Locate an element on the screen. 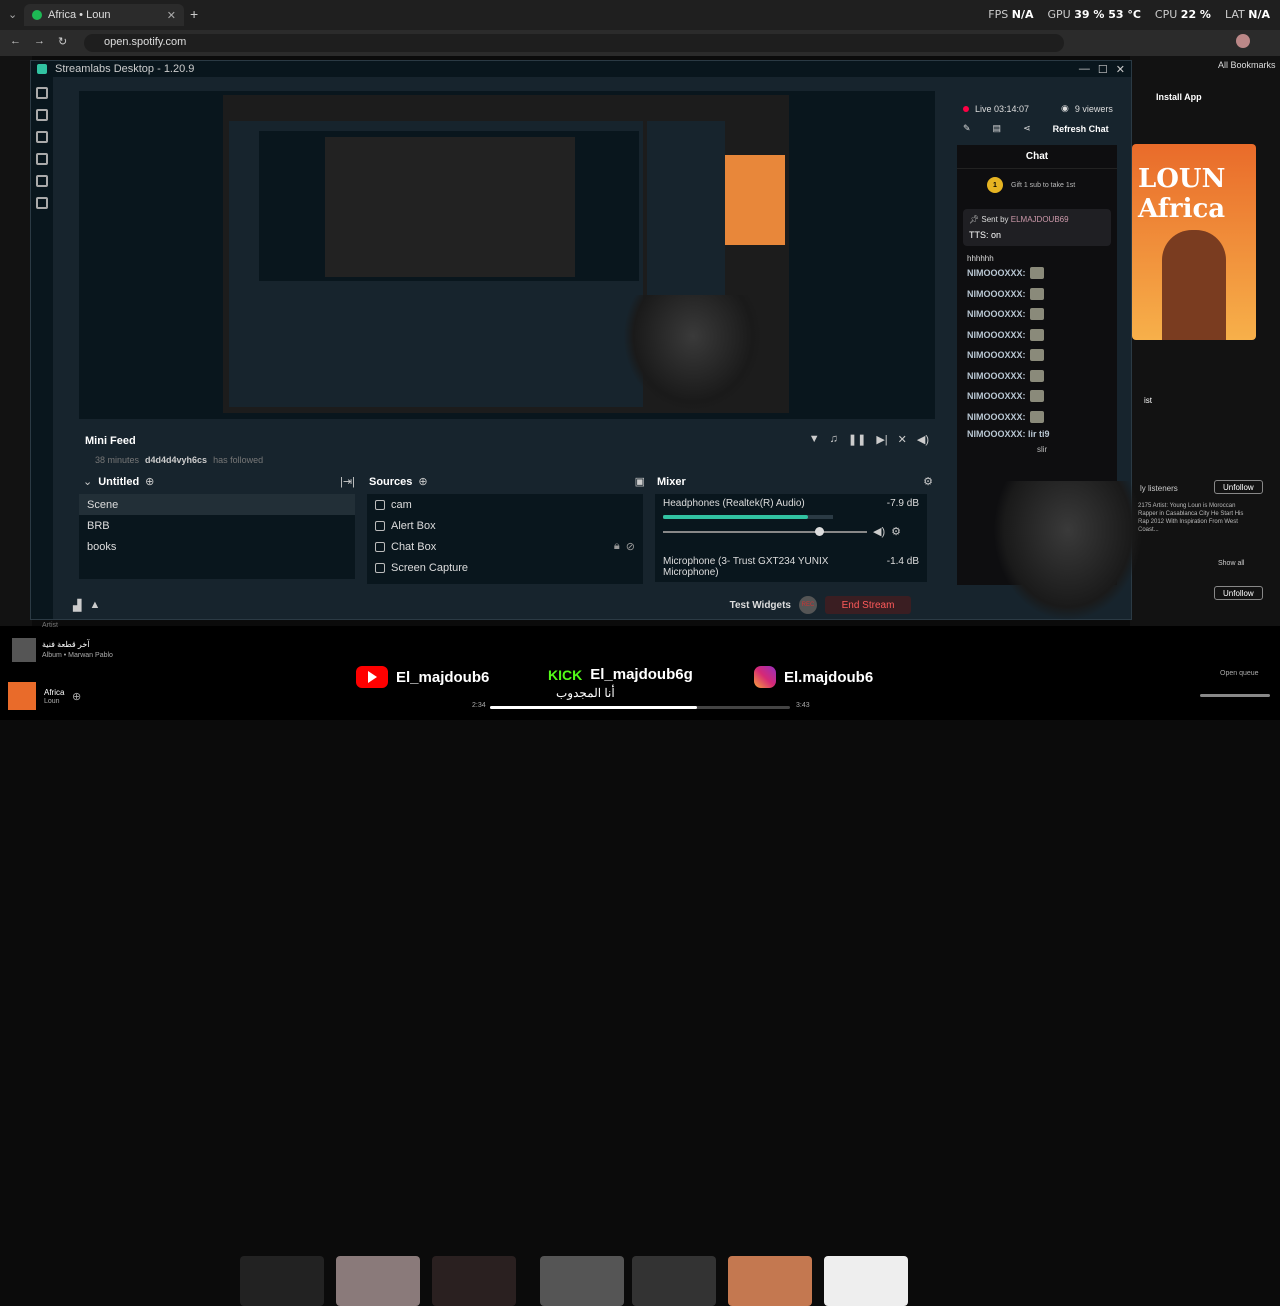 The height and width of the screenshot is (1306, 1280). prev-album: Album • Marwan Pablo is located at coordinates (77, 655).